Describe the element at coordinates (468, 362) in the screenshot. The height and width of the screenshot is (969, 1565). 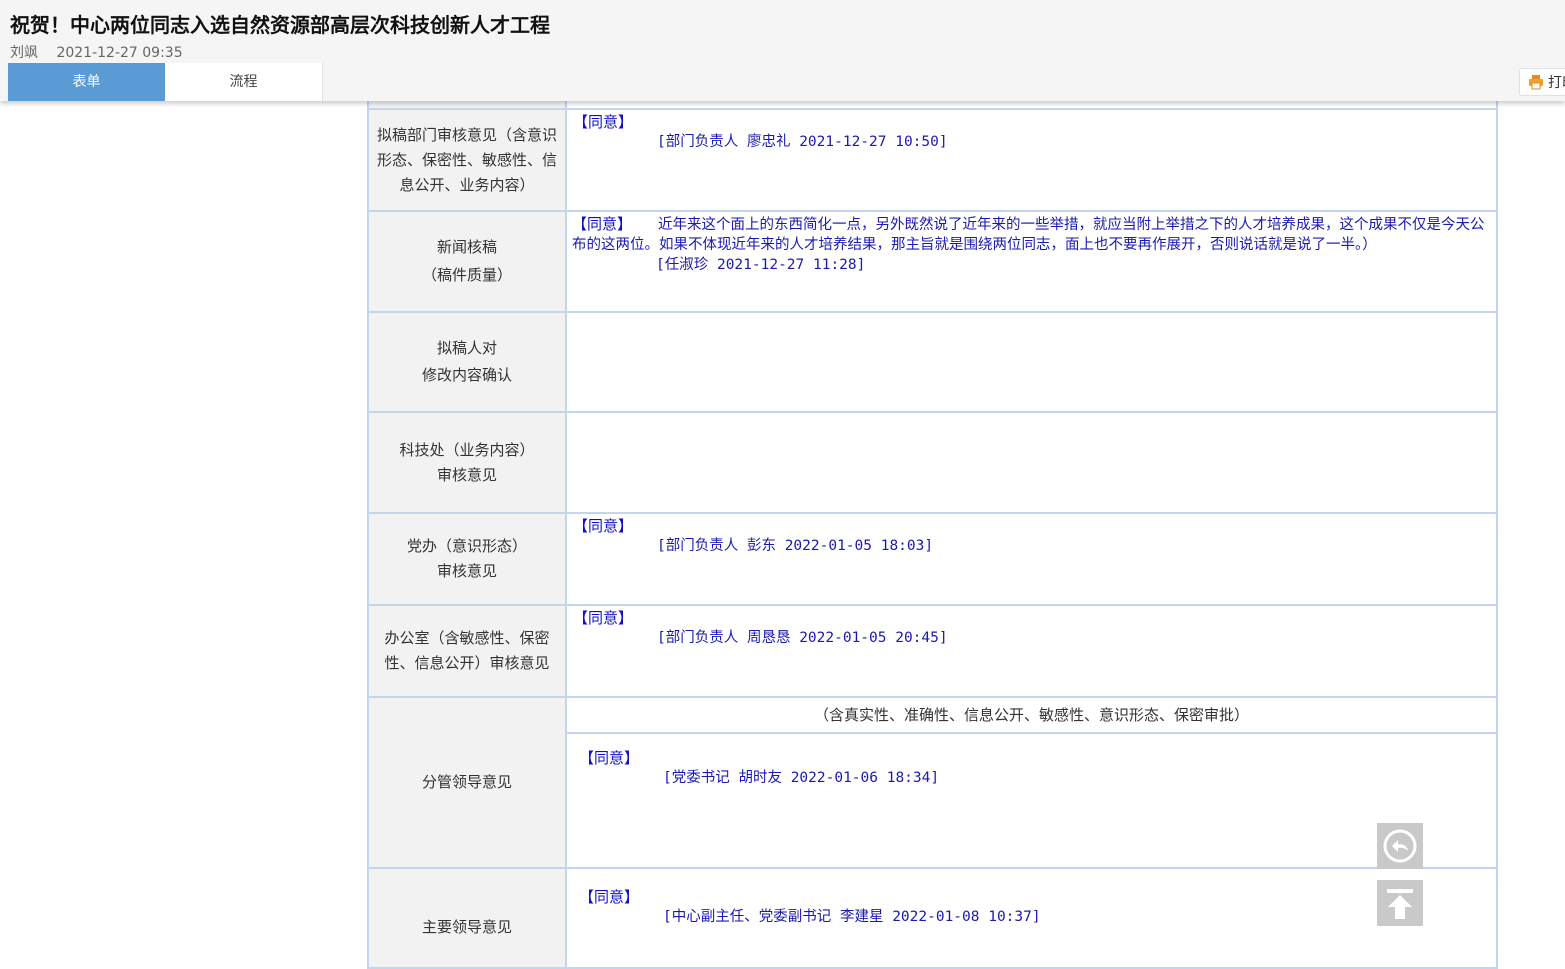
I see `row-label: 拟稿人对 修改内容确认` at that location.